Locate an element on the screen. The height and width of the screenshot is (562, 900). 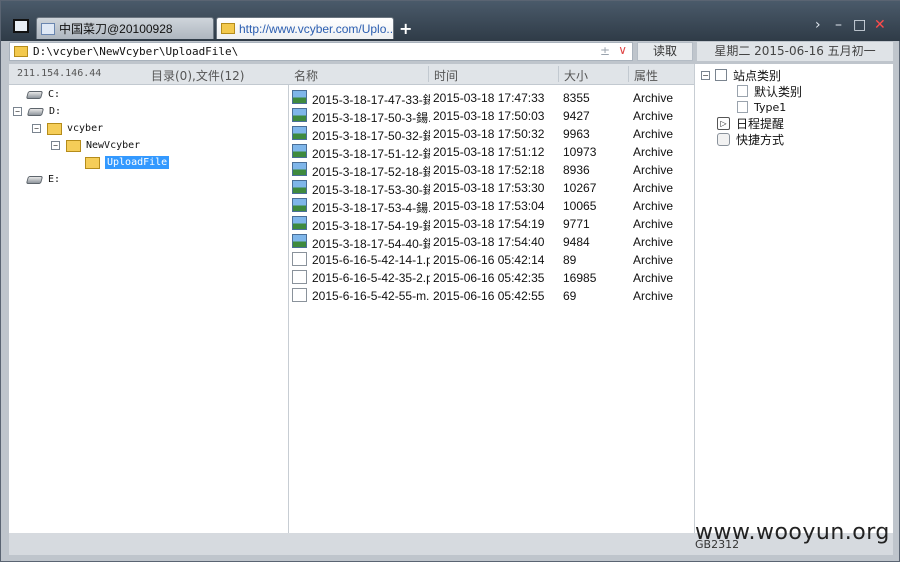
file-size: 9771 is located at coordinates (576, 224).